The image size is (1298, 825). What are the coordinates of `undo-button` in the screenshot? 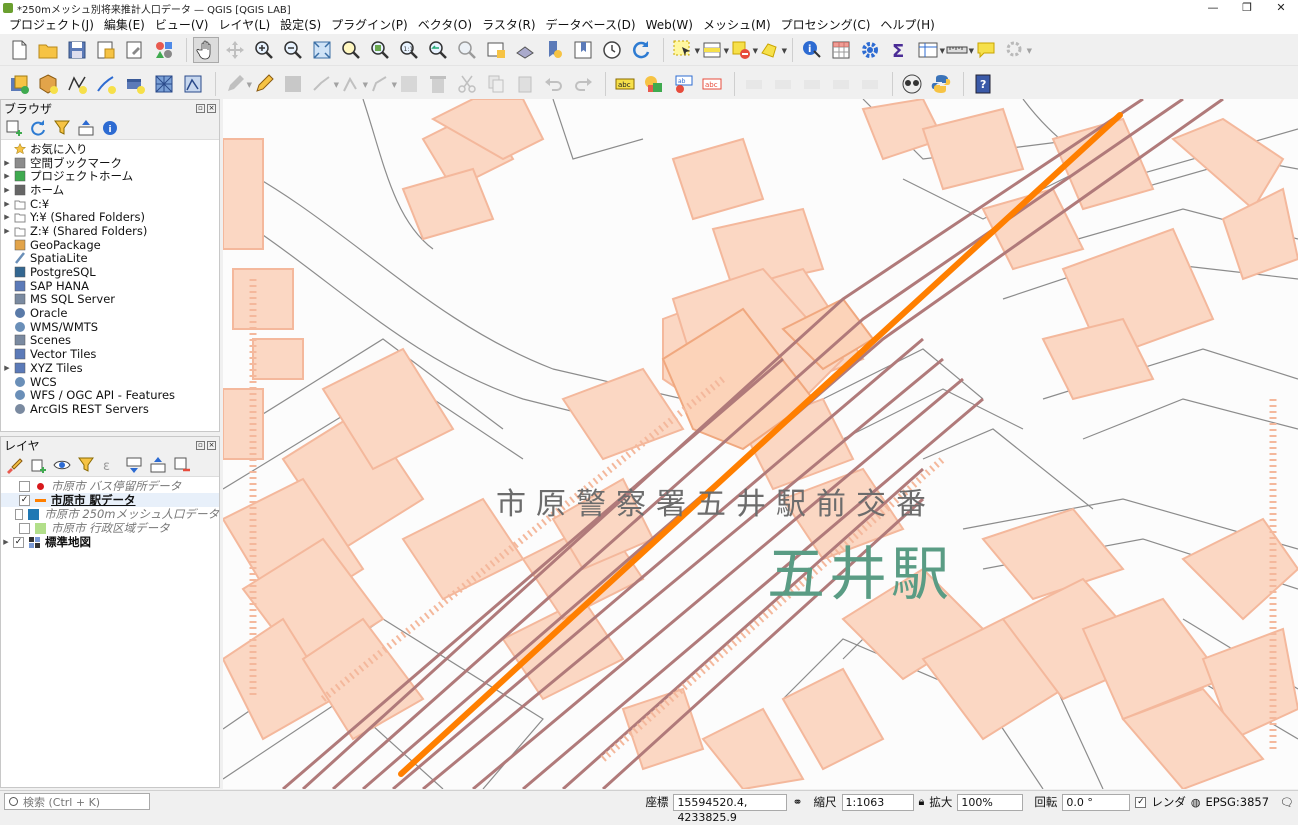 It's located at (554, 84).